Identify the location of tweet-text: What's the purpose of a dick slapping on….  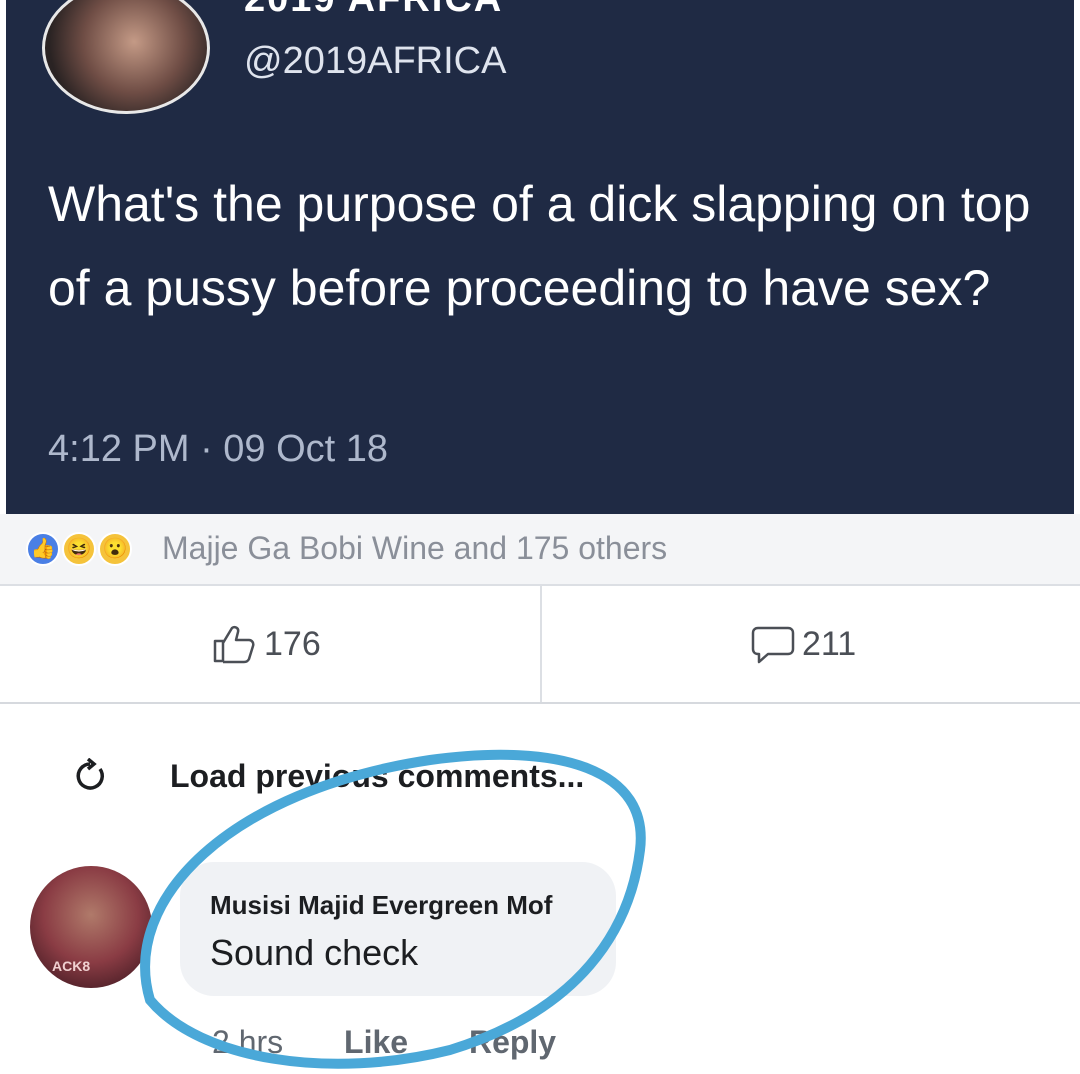
(539, 246).